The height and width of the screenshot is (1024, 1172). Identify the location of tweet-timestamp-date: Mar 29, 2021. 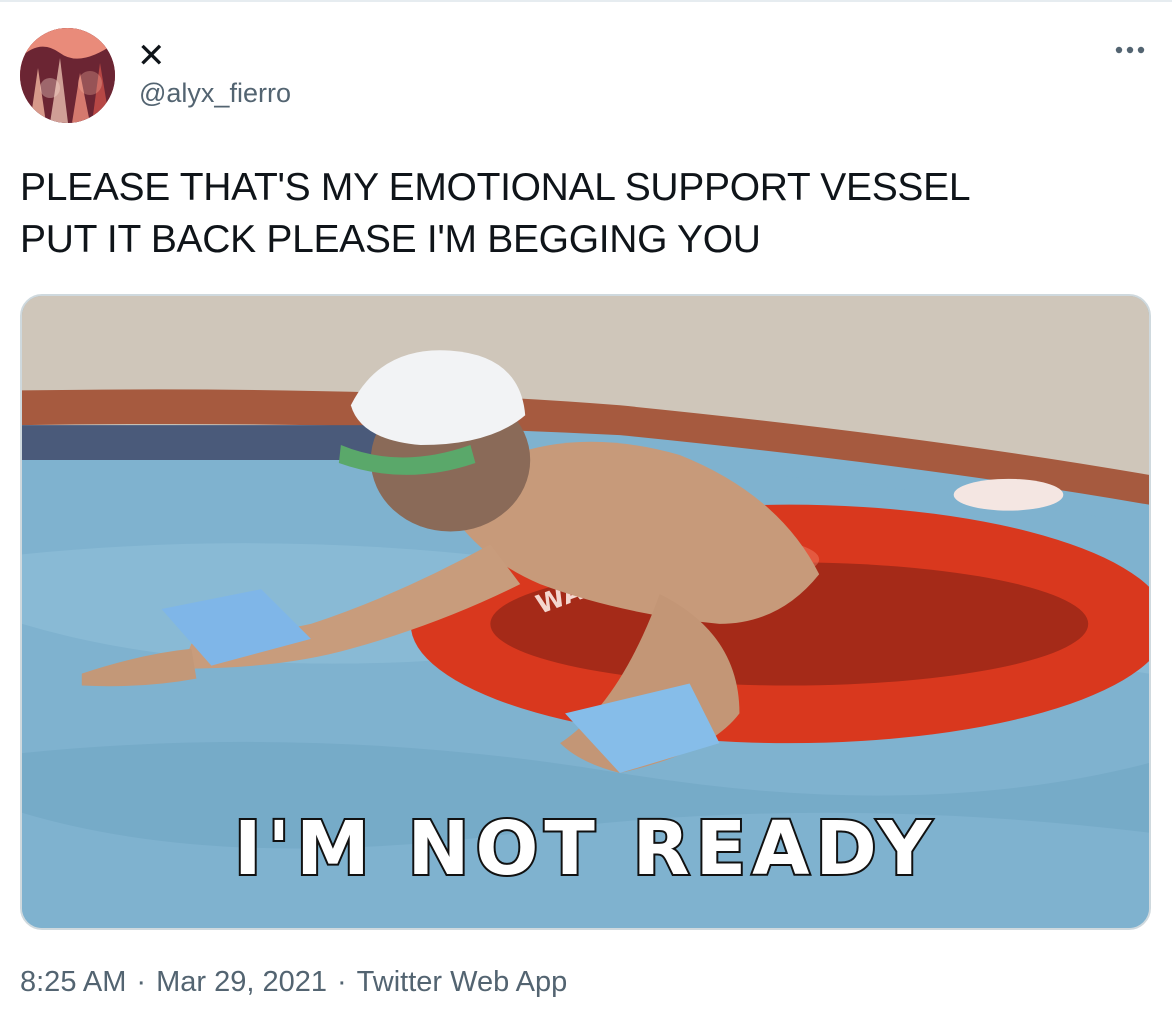
(241, 982).